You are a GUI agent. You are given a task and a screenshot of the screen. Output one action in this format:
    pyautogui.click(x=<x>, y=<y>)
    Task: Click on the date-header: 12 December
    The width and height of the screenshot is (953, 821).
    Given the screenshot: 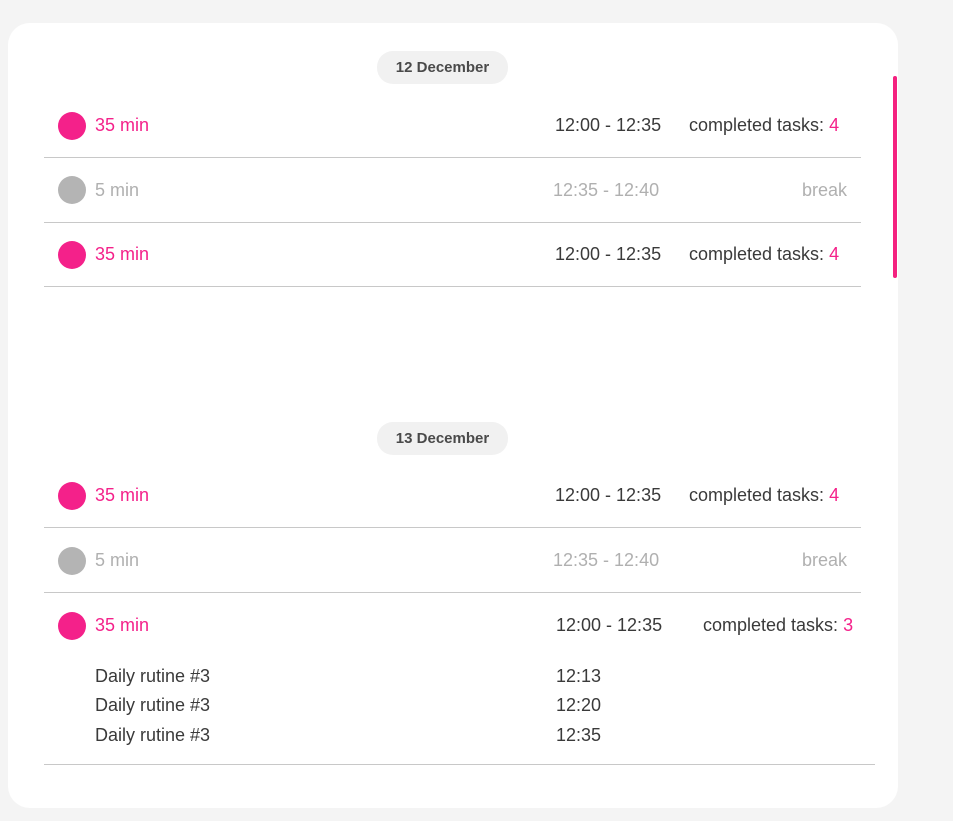 What is the action you would take?
    pyautogui.click(x=442, y=67)
    